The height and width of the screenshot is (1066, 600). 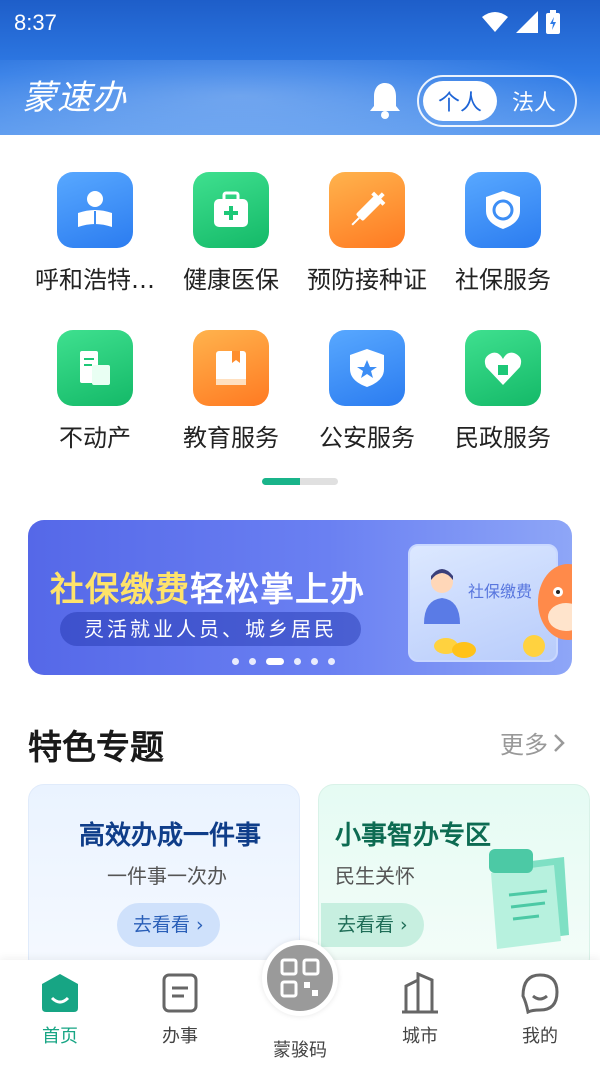 I want to click on battery-icon, so click(x=553, y=22).